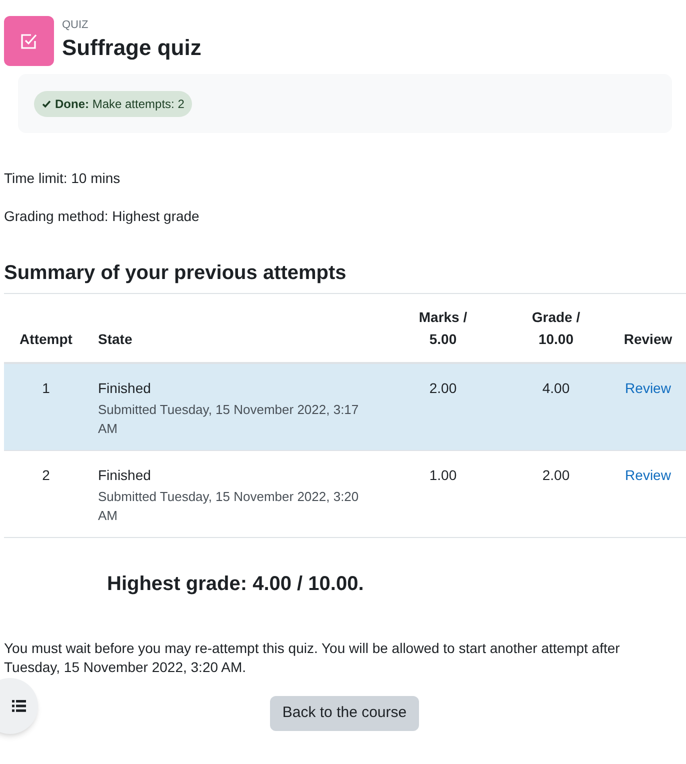 The height and width of the screenshot is (764, 686). I want to click on check-icon, so click(46, 104).